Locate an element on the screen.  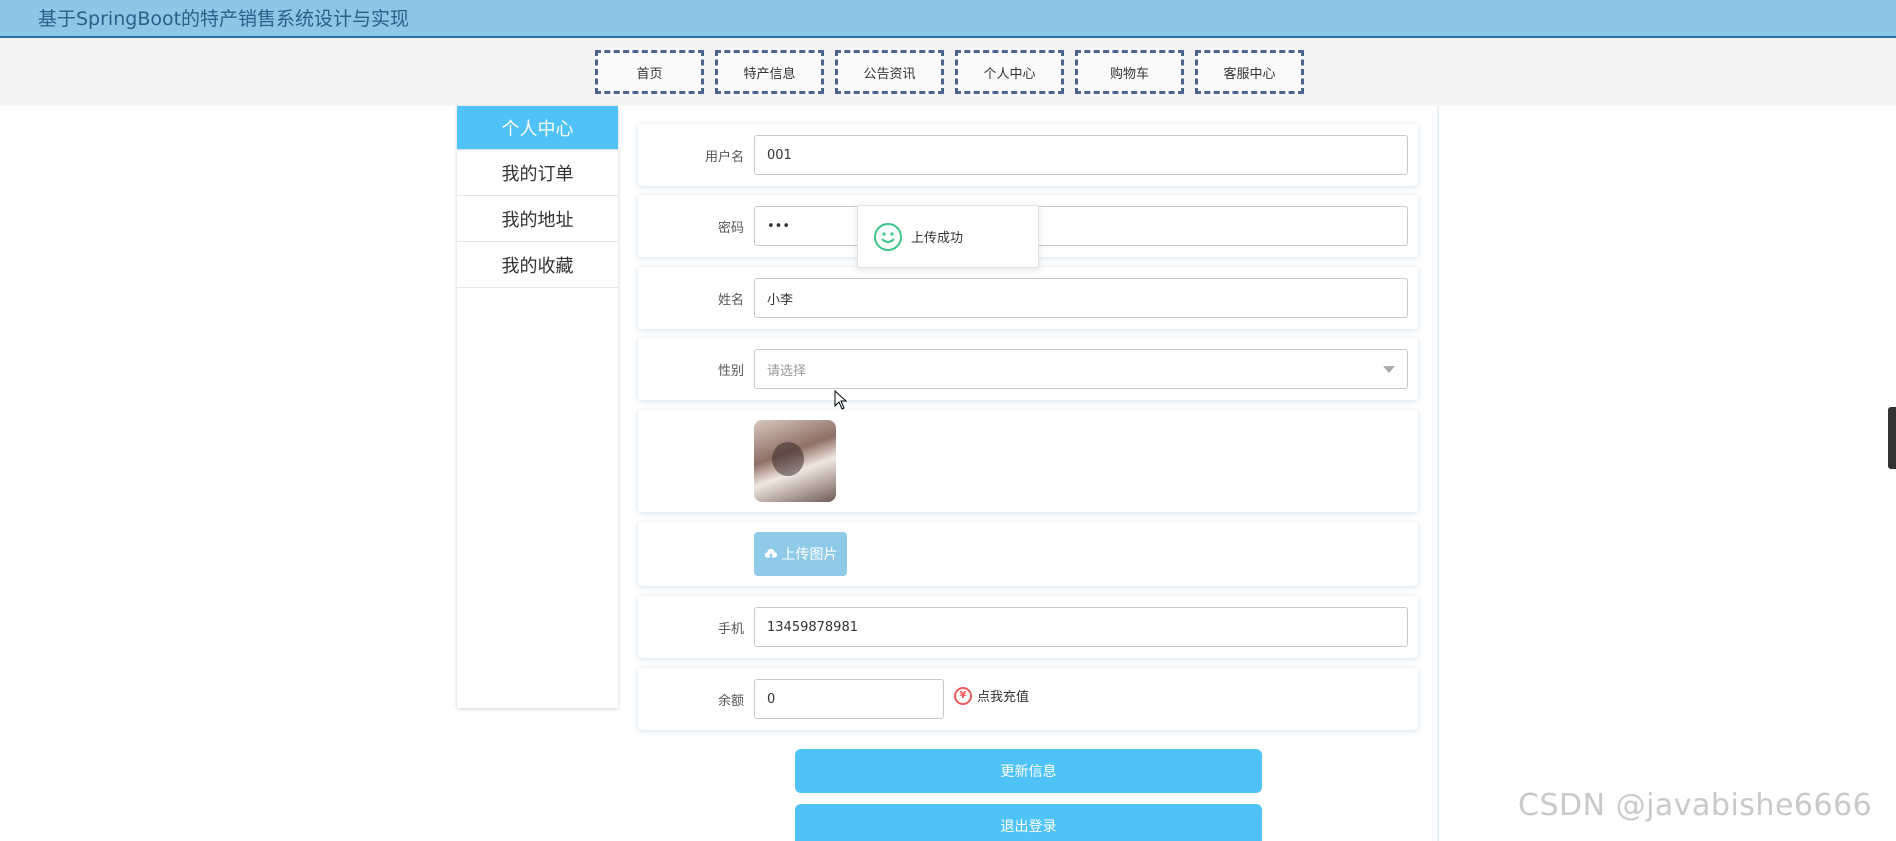
username-row: 用户名 001 is located at coordinates (1028, 155).